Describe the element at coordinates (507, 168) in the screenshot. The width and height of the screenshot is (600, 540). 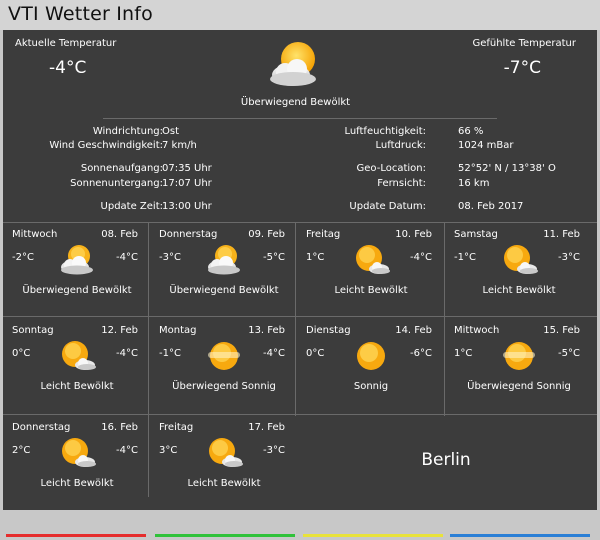
I see `geo-value: 52°52' N / 13°38' O` at that location.